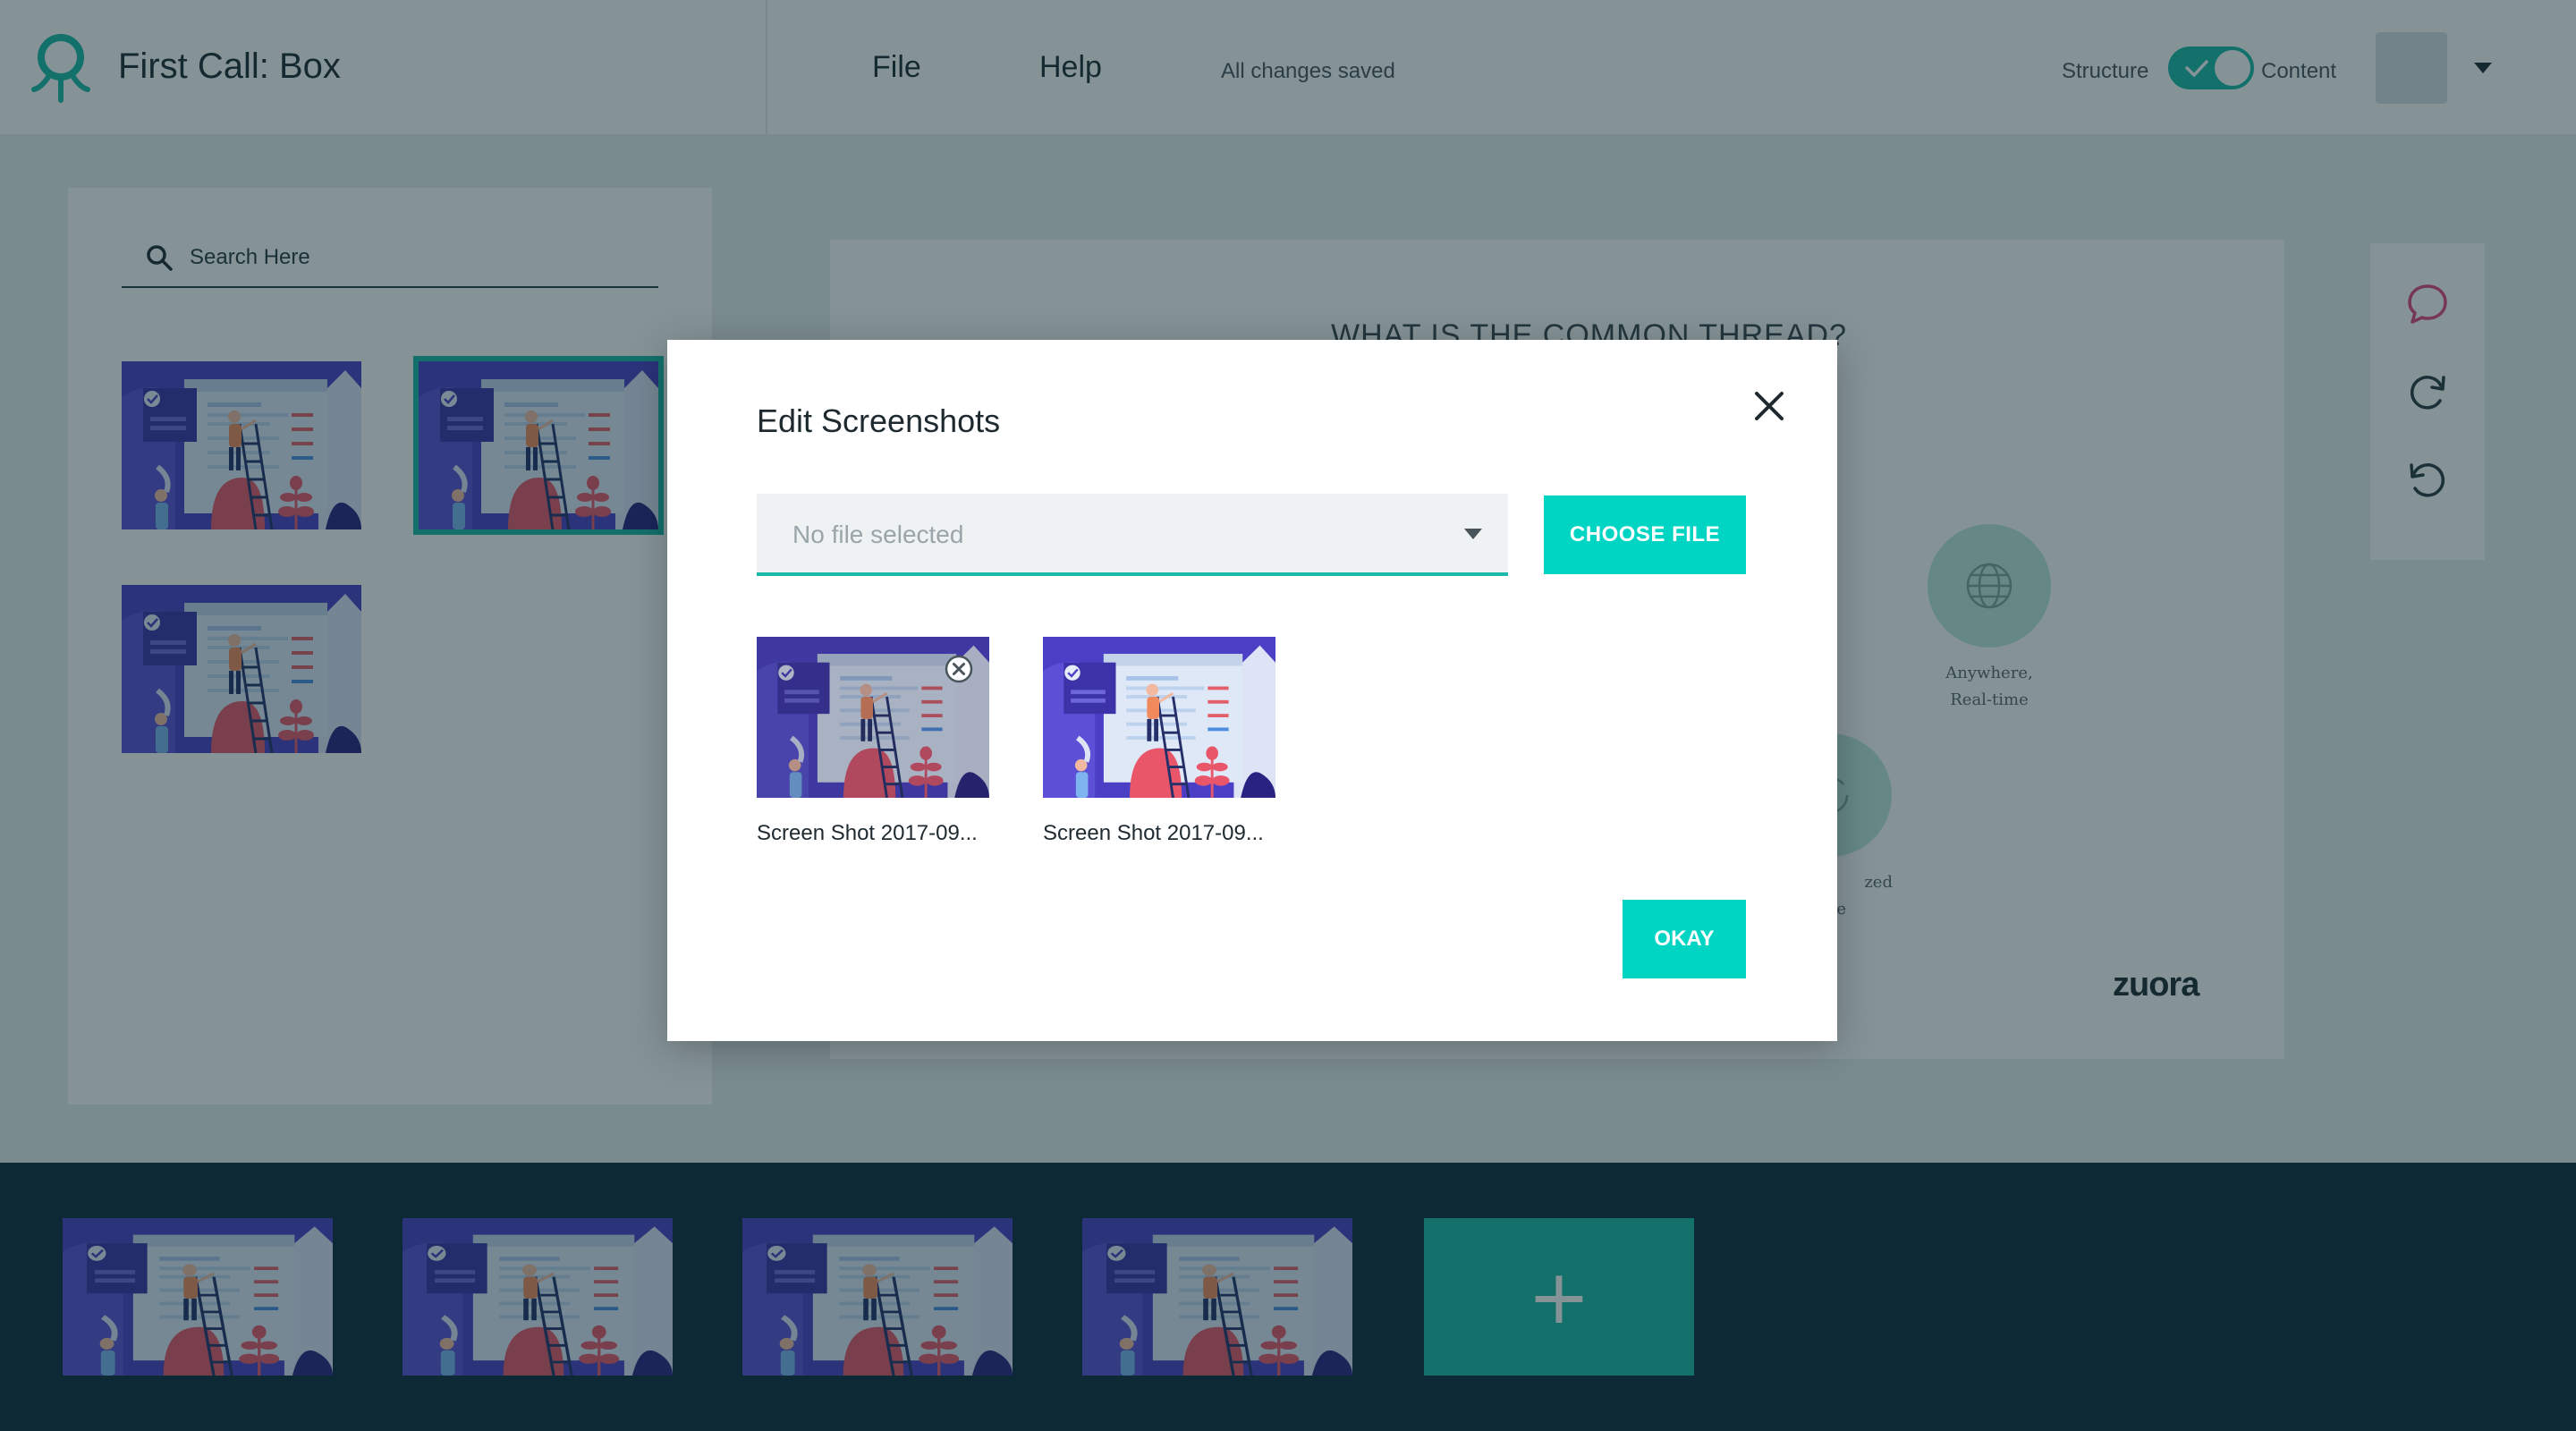 The image size is (2576, 1431). Describe the element at coordinates (959, 669) in the screenshot. I see `remove-icon` at that location.